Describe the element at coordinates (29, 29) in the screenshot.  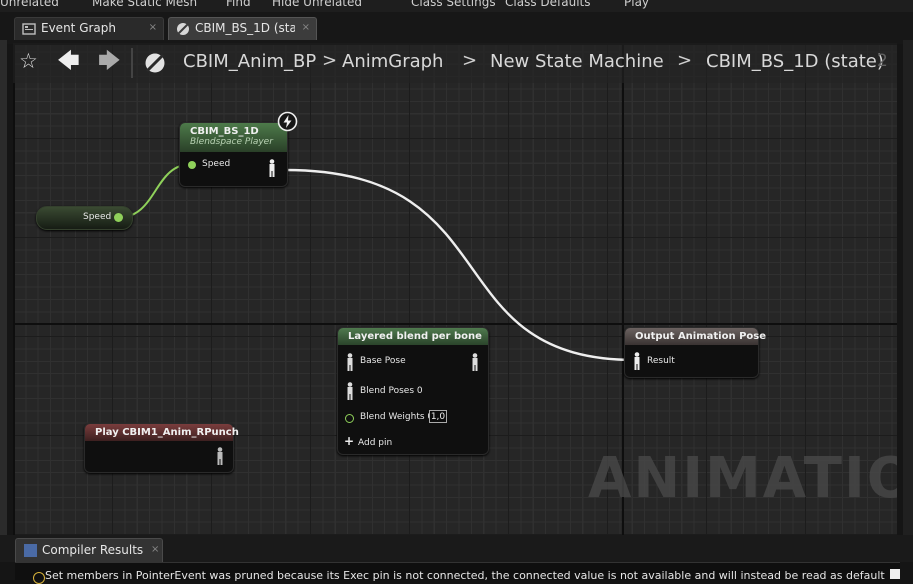
I see `event-graph-icon` at that location.